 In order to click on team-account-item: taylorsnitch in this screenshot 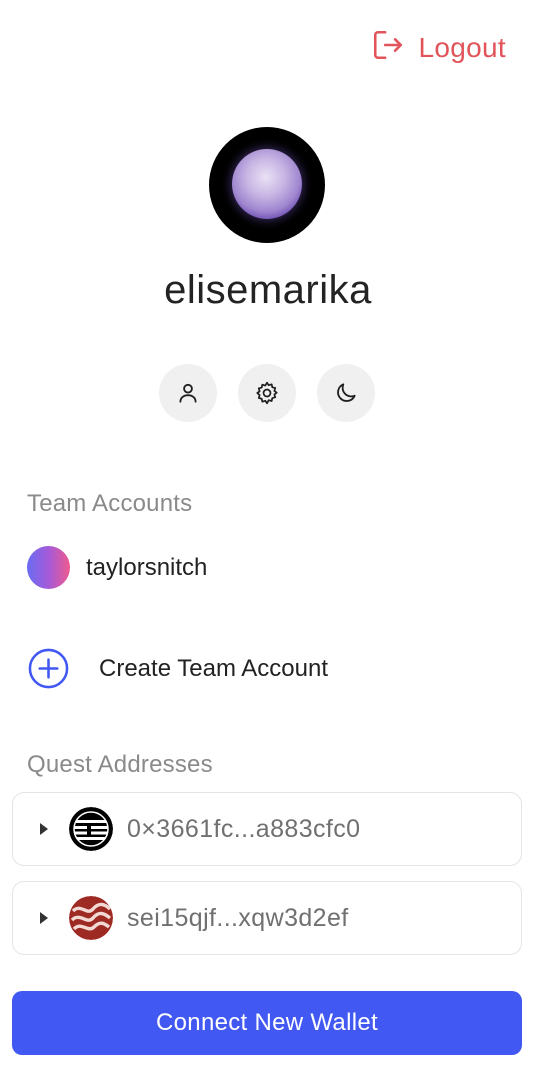, I will do `click(117, 567)`.